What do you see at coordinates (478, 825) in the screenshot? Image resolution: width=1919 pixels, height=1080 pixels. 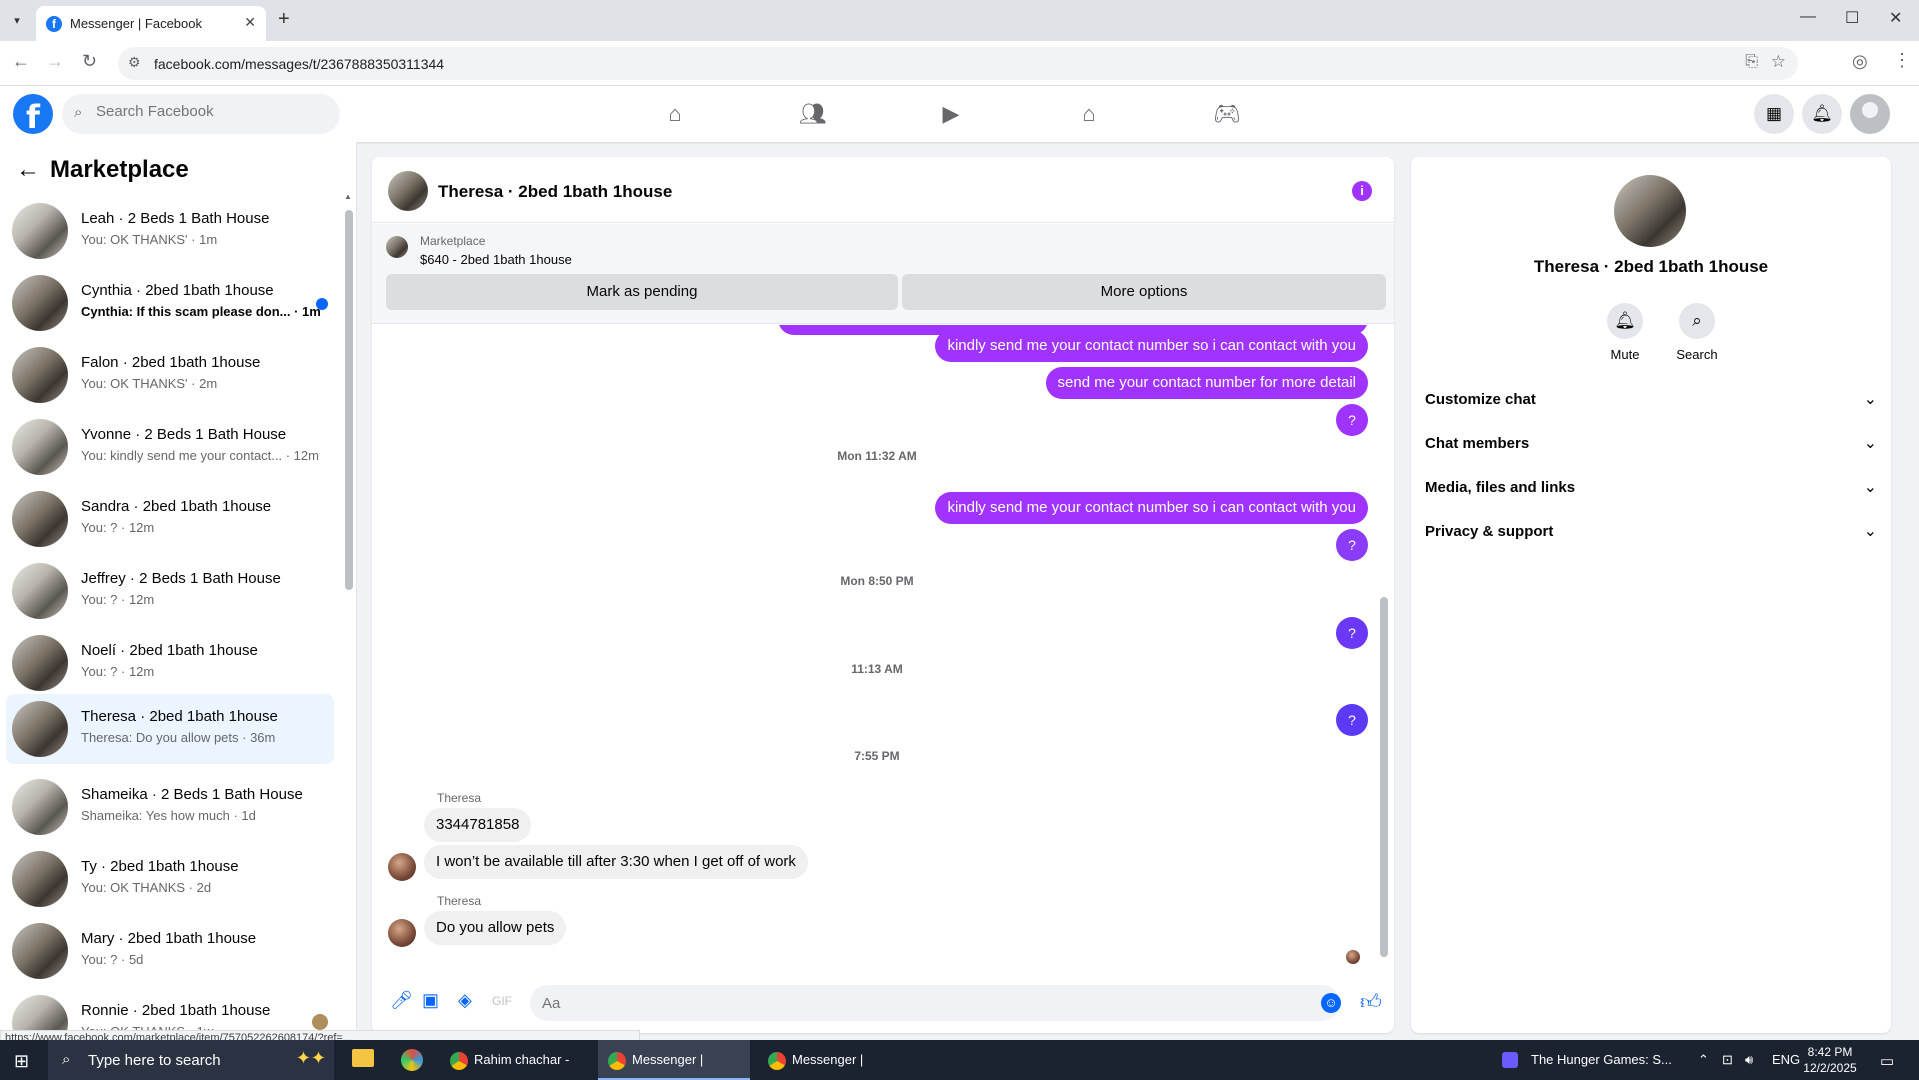 I see `incoming-message: 3344781858` at bounding box center [478, 825].